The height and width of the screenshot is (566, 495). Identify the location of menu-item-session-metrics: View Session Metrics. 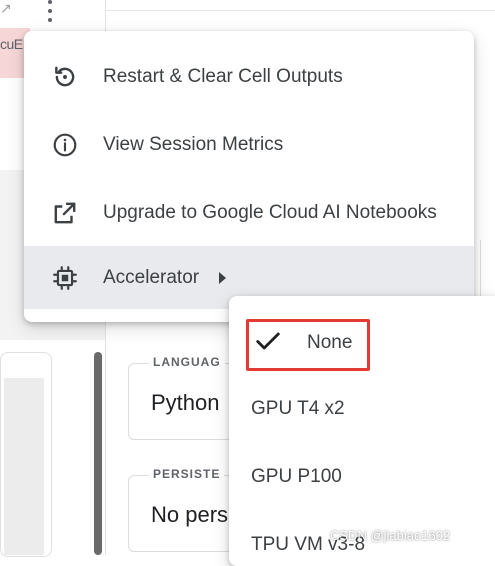
(249, 145).